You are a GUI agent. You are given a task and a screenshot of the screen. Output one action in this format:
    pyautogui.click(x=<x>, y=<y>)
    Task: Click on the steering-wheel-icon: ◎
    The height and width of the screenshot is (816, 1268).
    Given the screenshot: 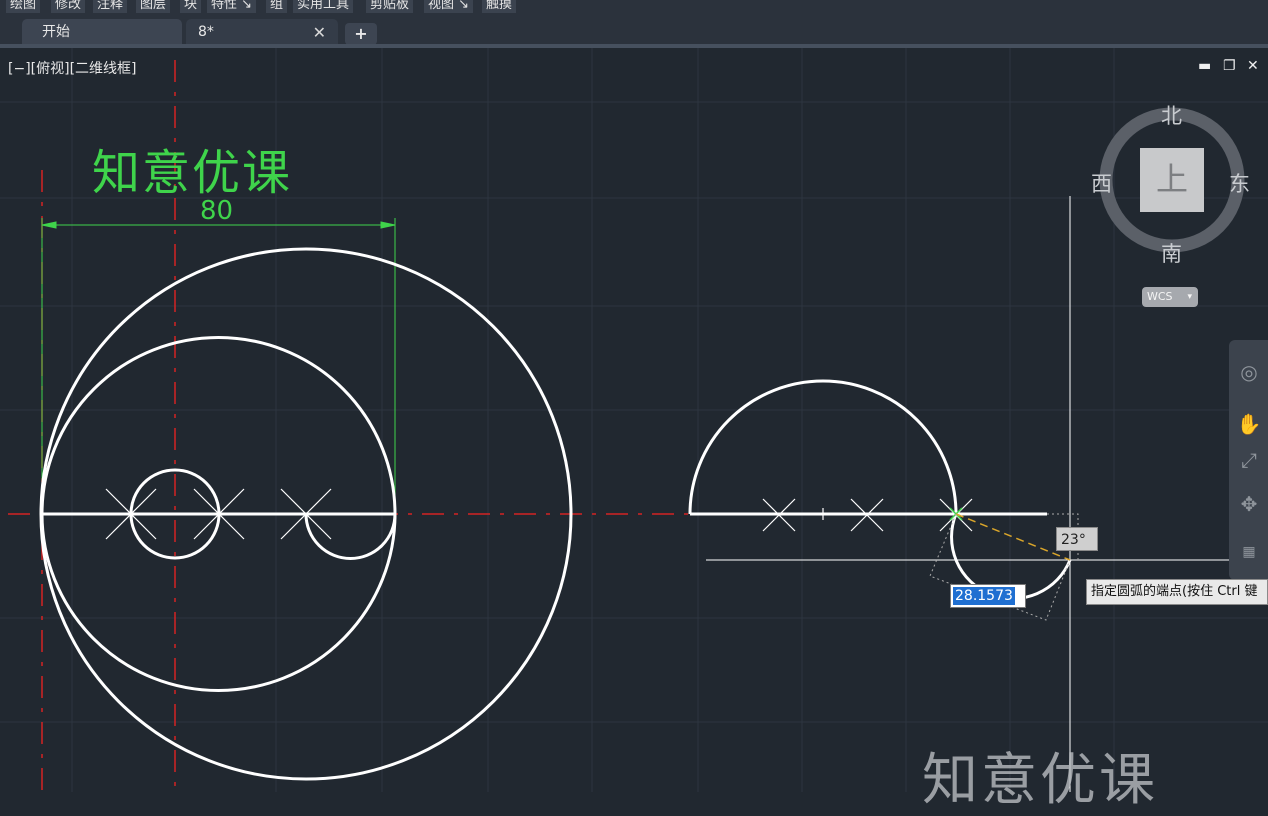 What is the action you would take?
    pyautogui.click(x=1249, y=372)
    